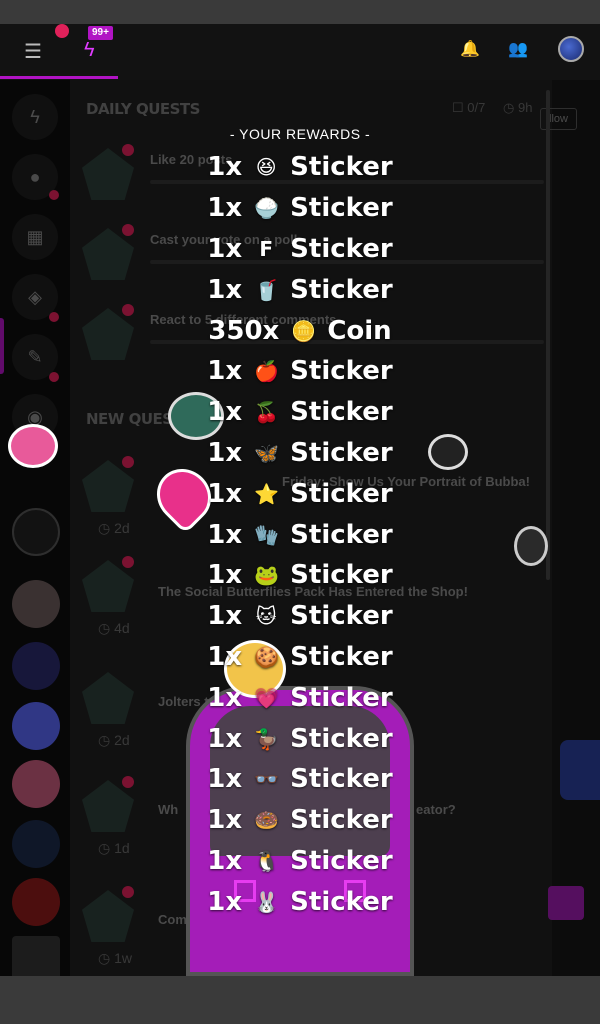  Describe the element at coordinates (244, 330) in the screenshot. I see `reward-quantity: 350x` at that location.